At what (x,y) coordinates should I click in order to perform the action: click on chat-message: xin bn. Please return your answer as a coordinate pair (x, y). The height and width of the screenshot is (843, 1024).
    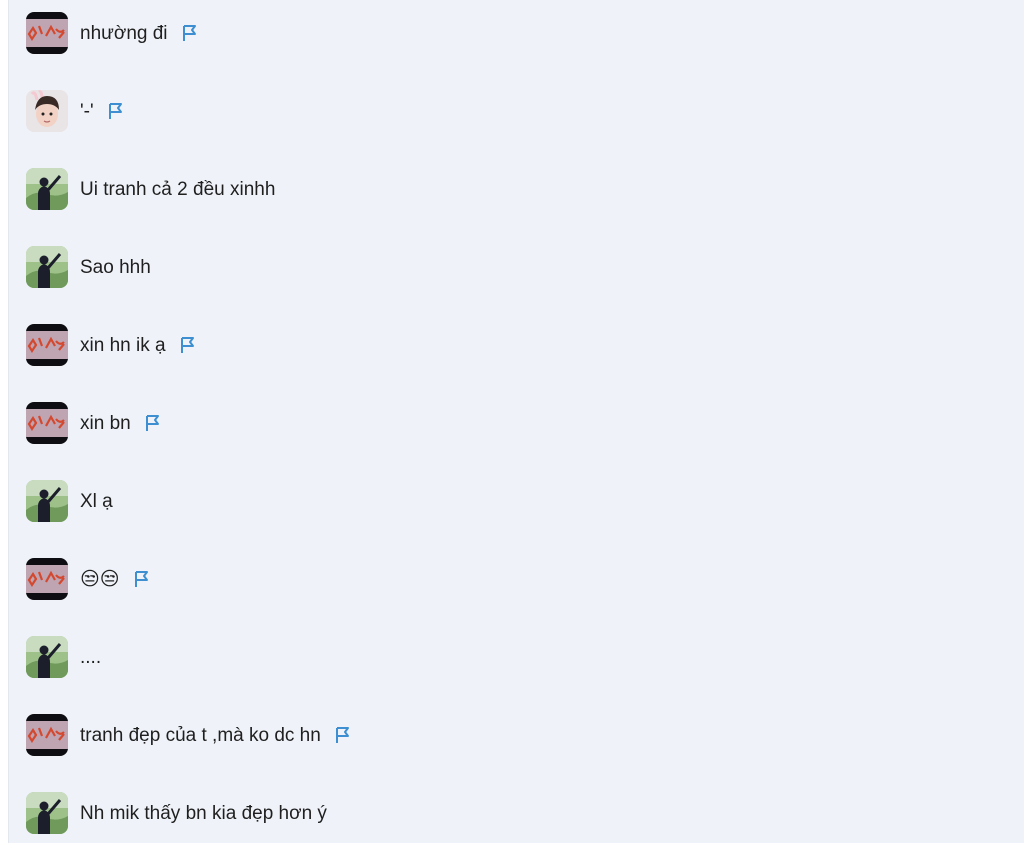
    Looking at the image, I should click on (94, 423).